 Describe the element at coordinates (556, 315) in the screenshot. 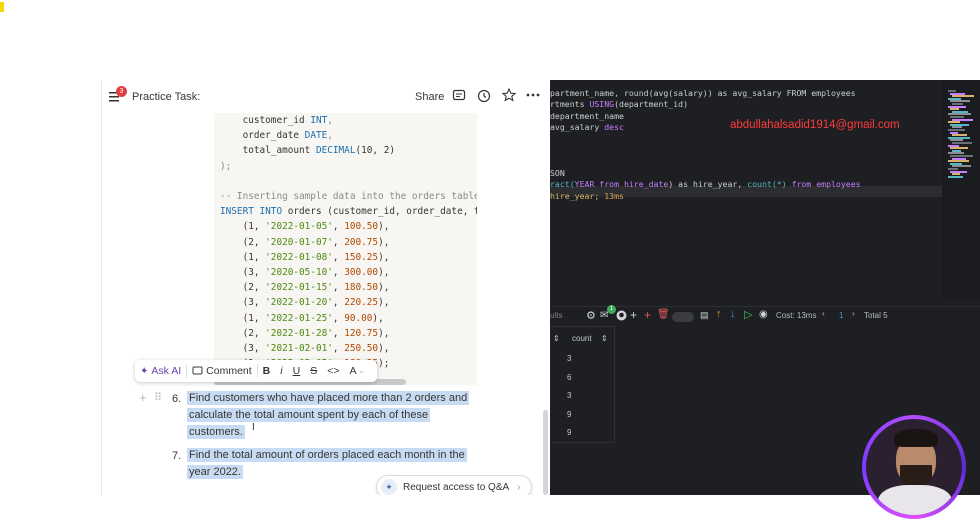

I see `results-tab: ults` at that location.